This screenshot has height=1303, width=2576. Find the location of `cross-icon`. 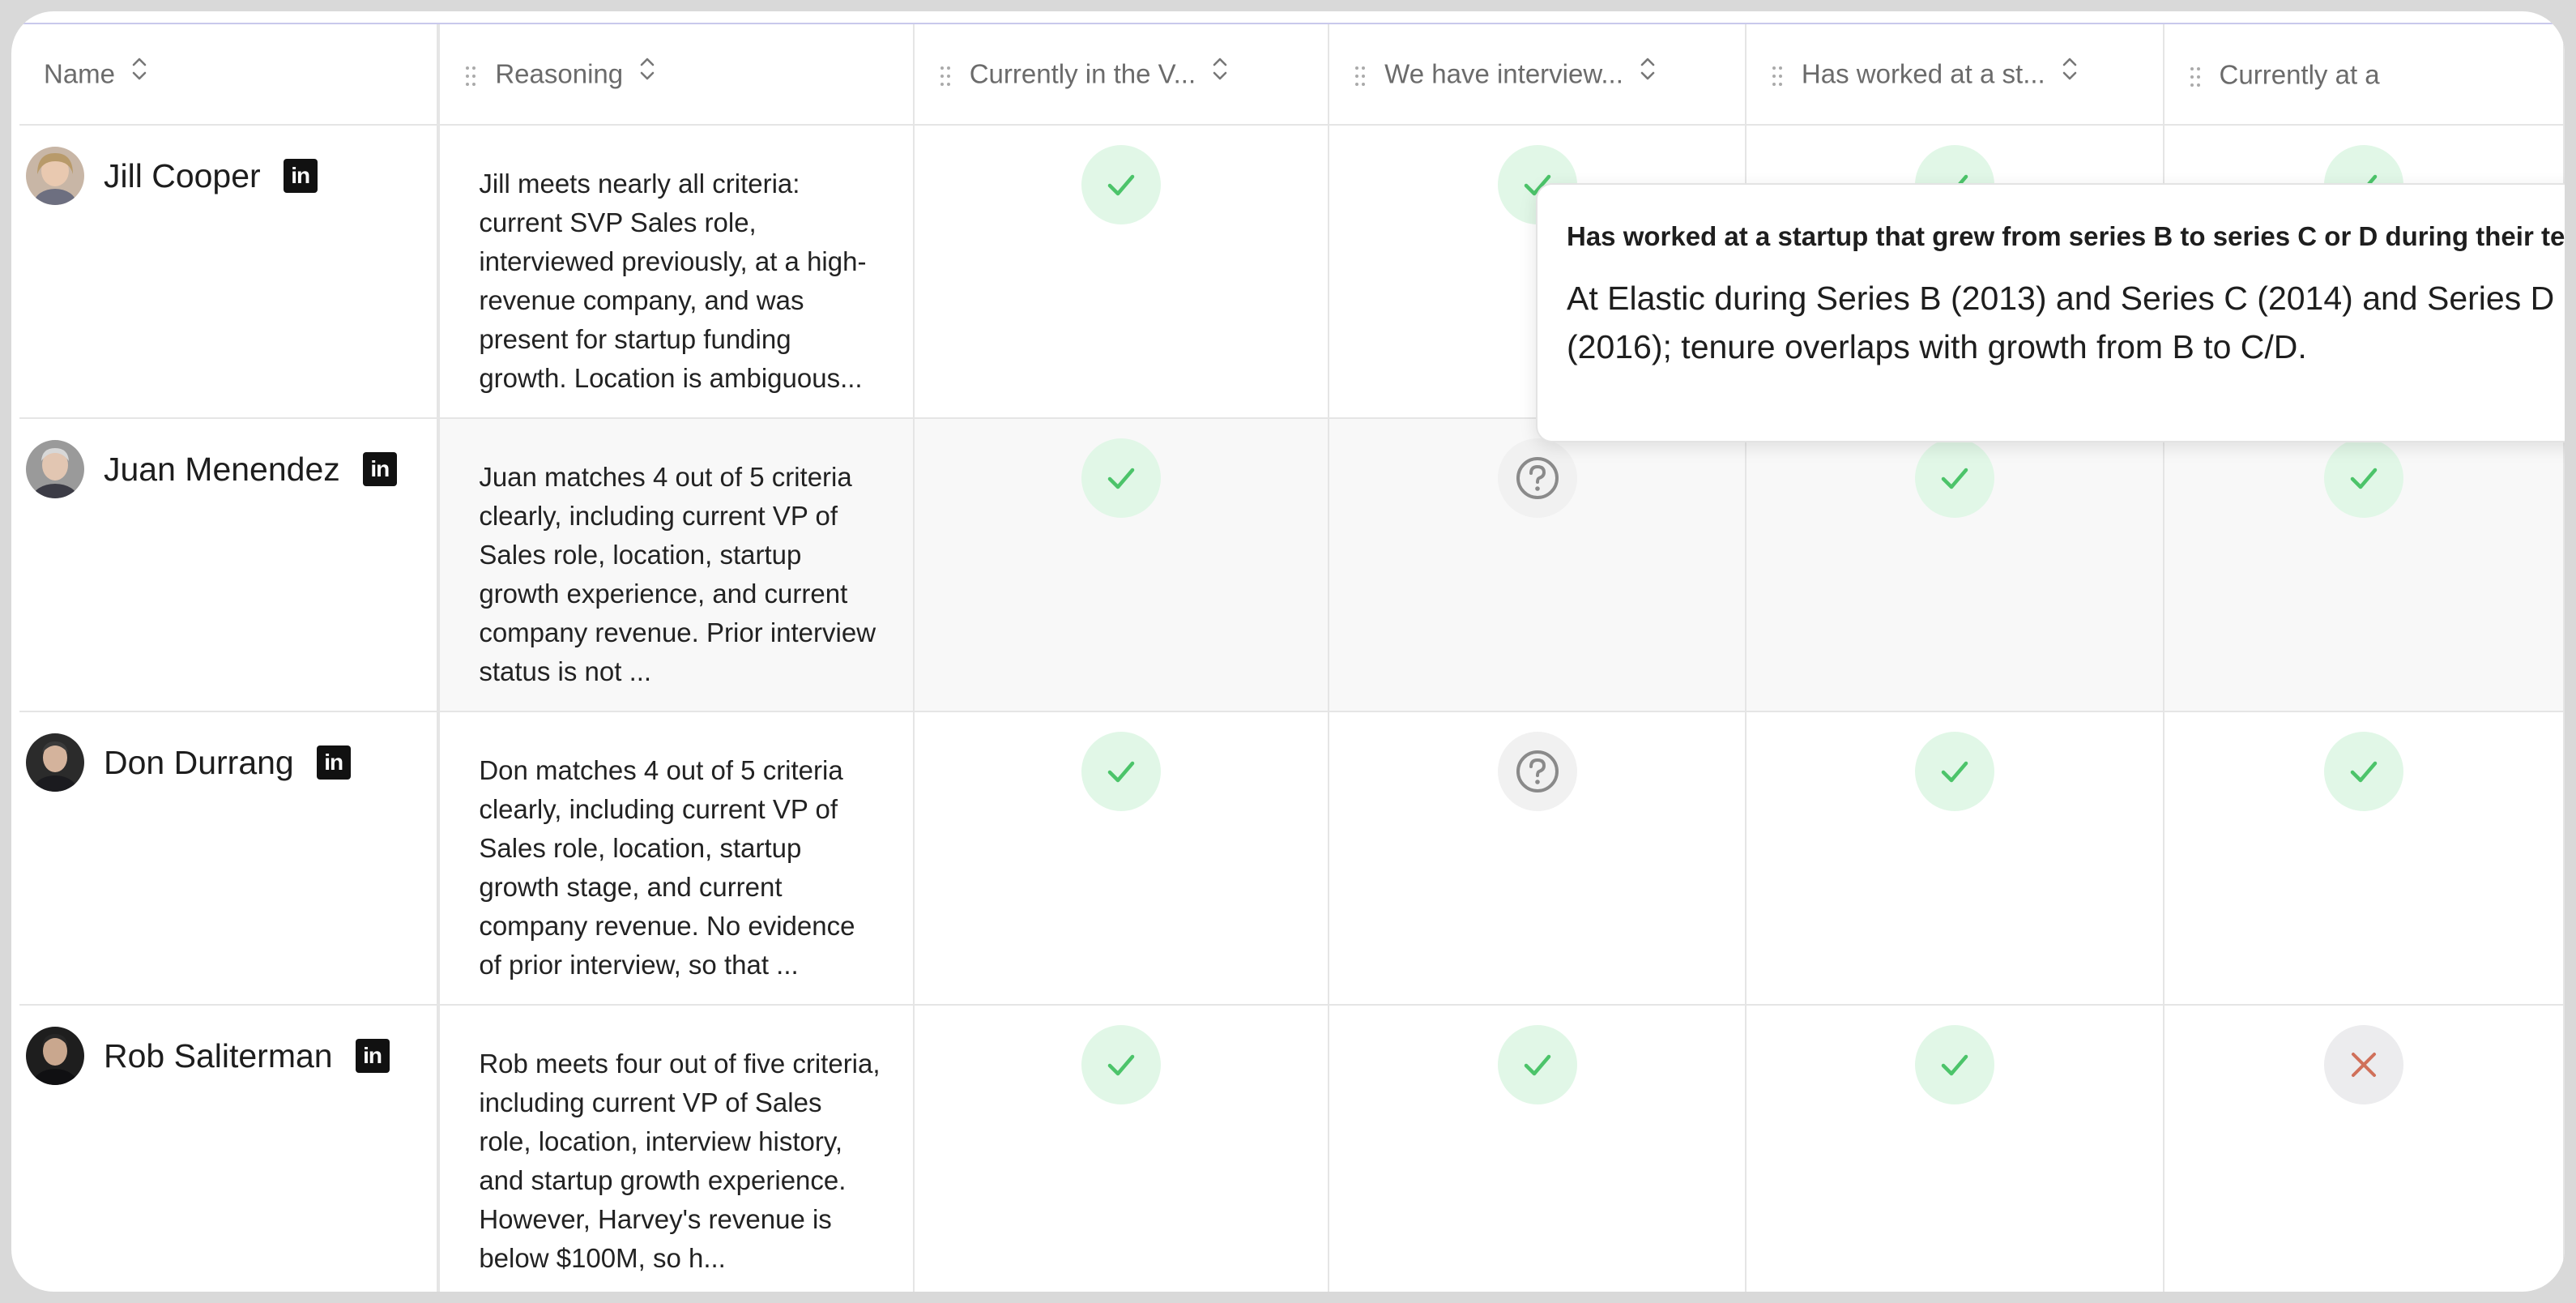

cross-icon is located at coordinates (2363, 1065).